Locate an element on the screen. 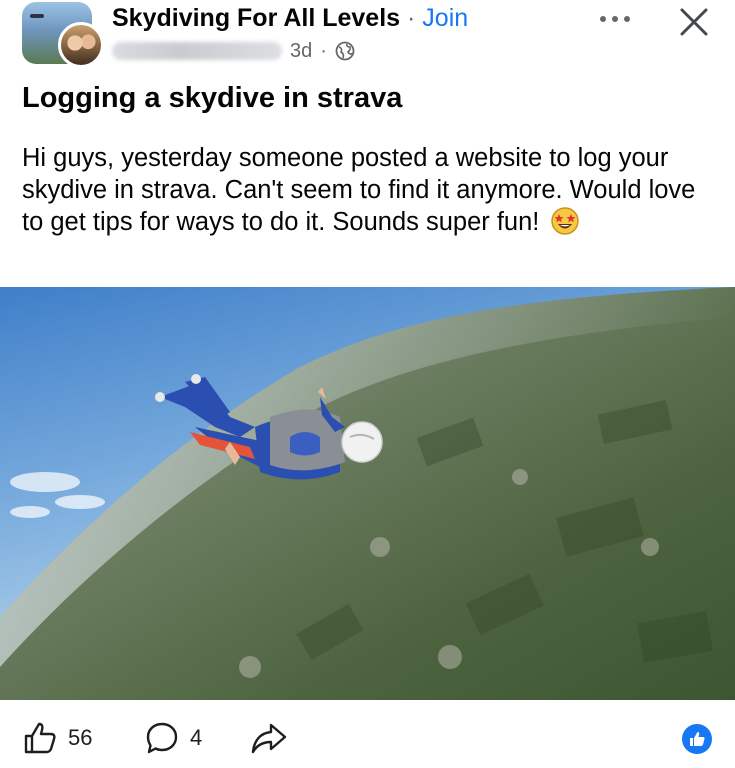  action-bar: 56 4 is located at coordinates (367, 734).